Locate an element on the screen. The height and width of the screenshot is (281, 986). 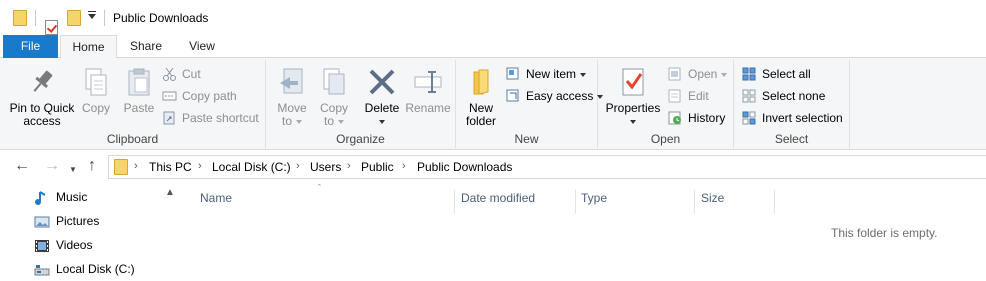
copy-to-label-line2: to is located at coordinates (334, 121).